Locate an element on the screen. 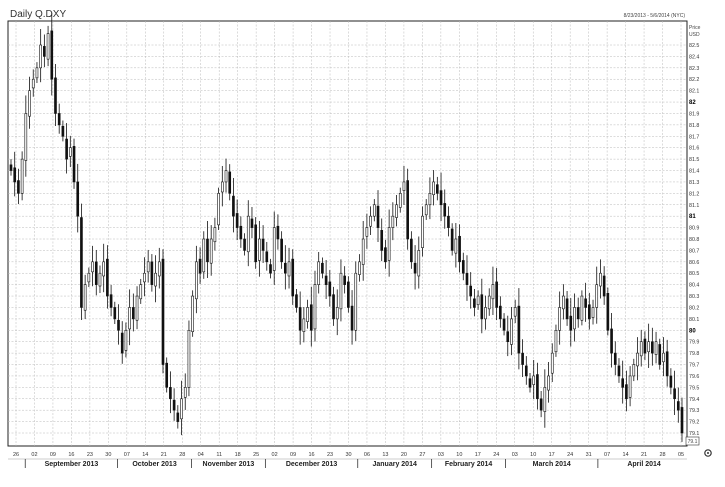 The height and width of the screenshot is (487, 725). x-day-label: 25 is located at coordinates (256, 455).